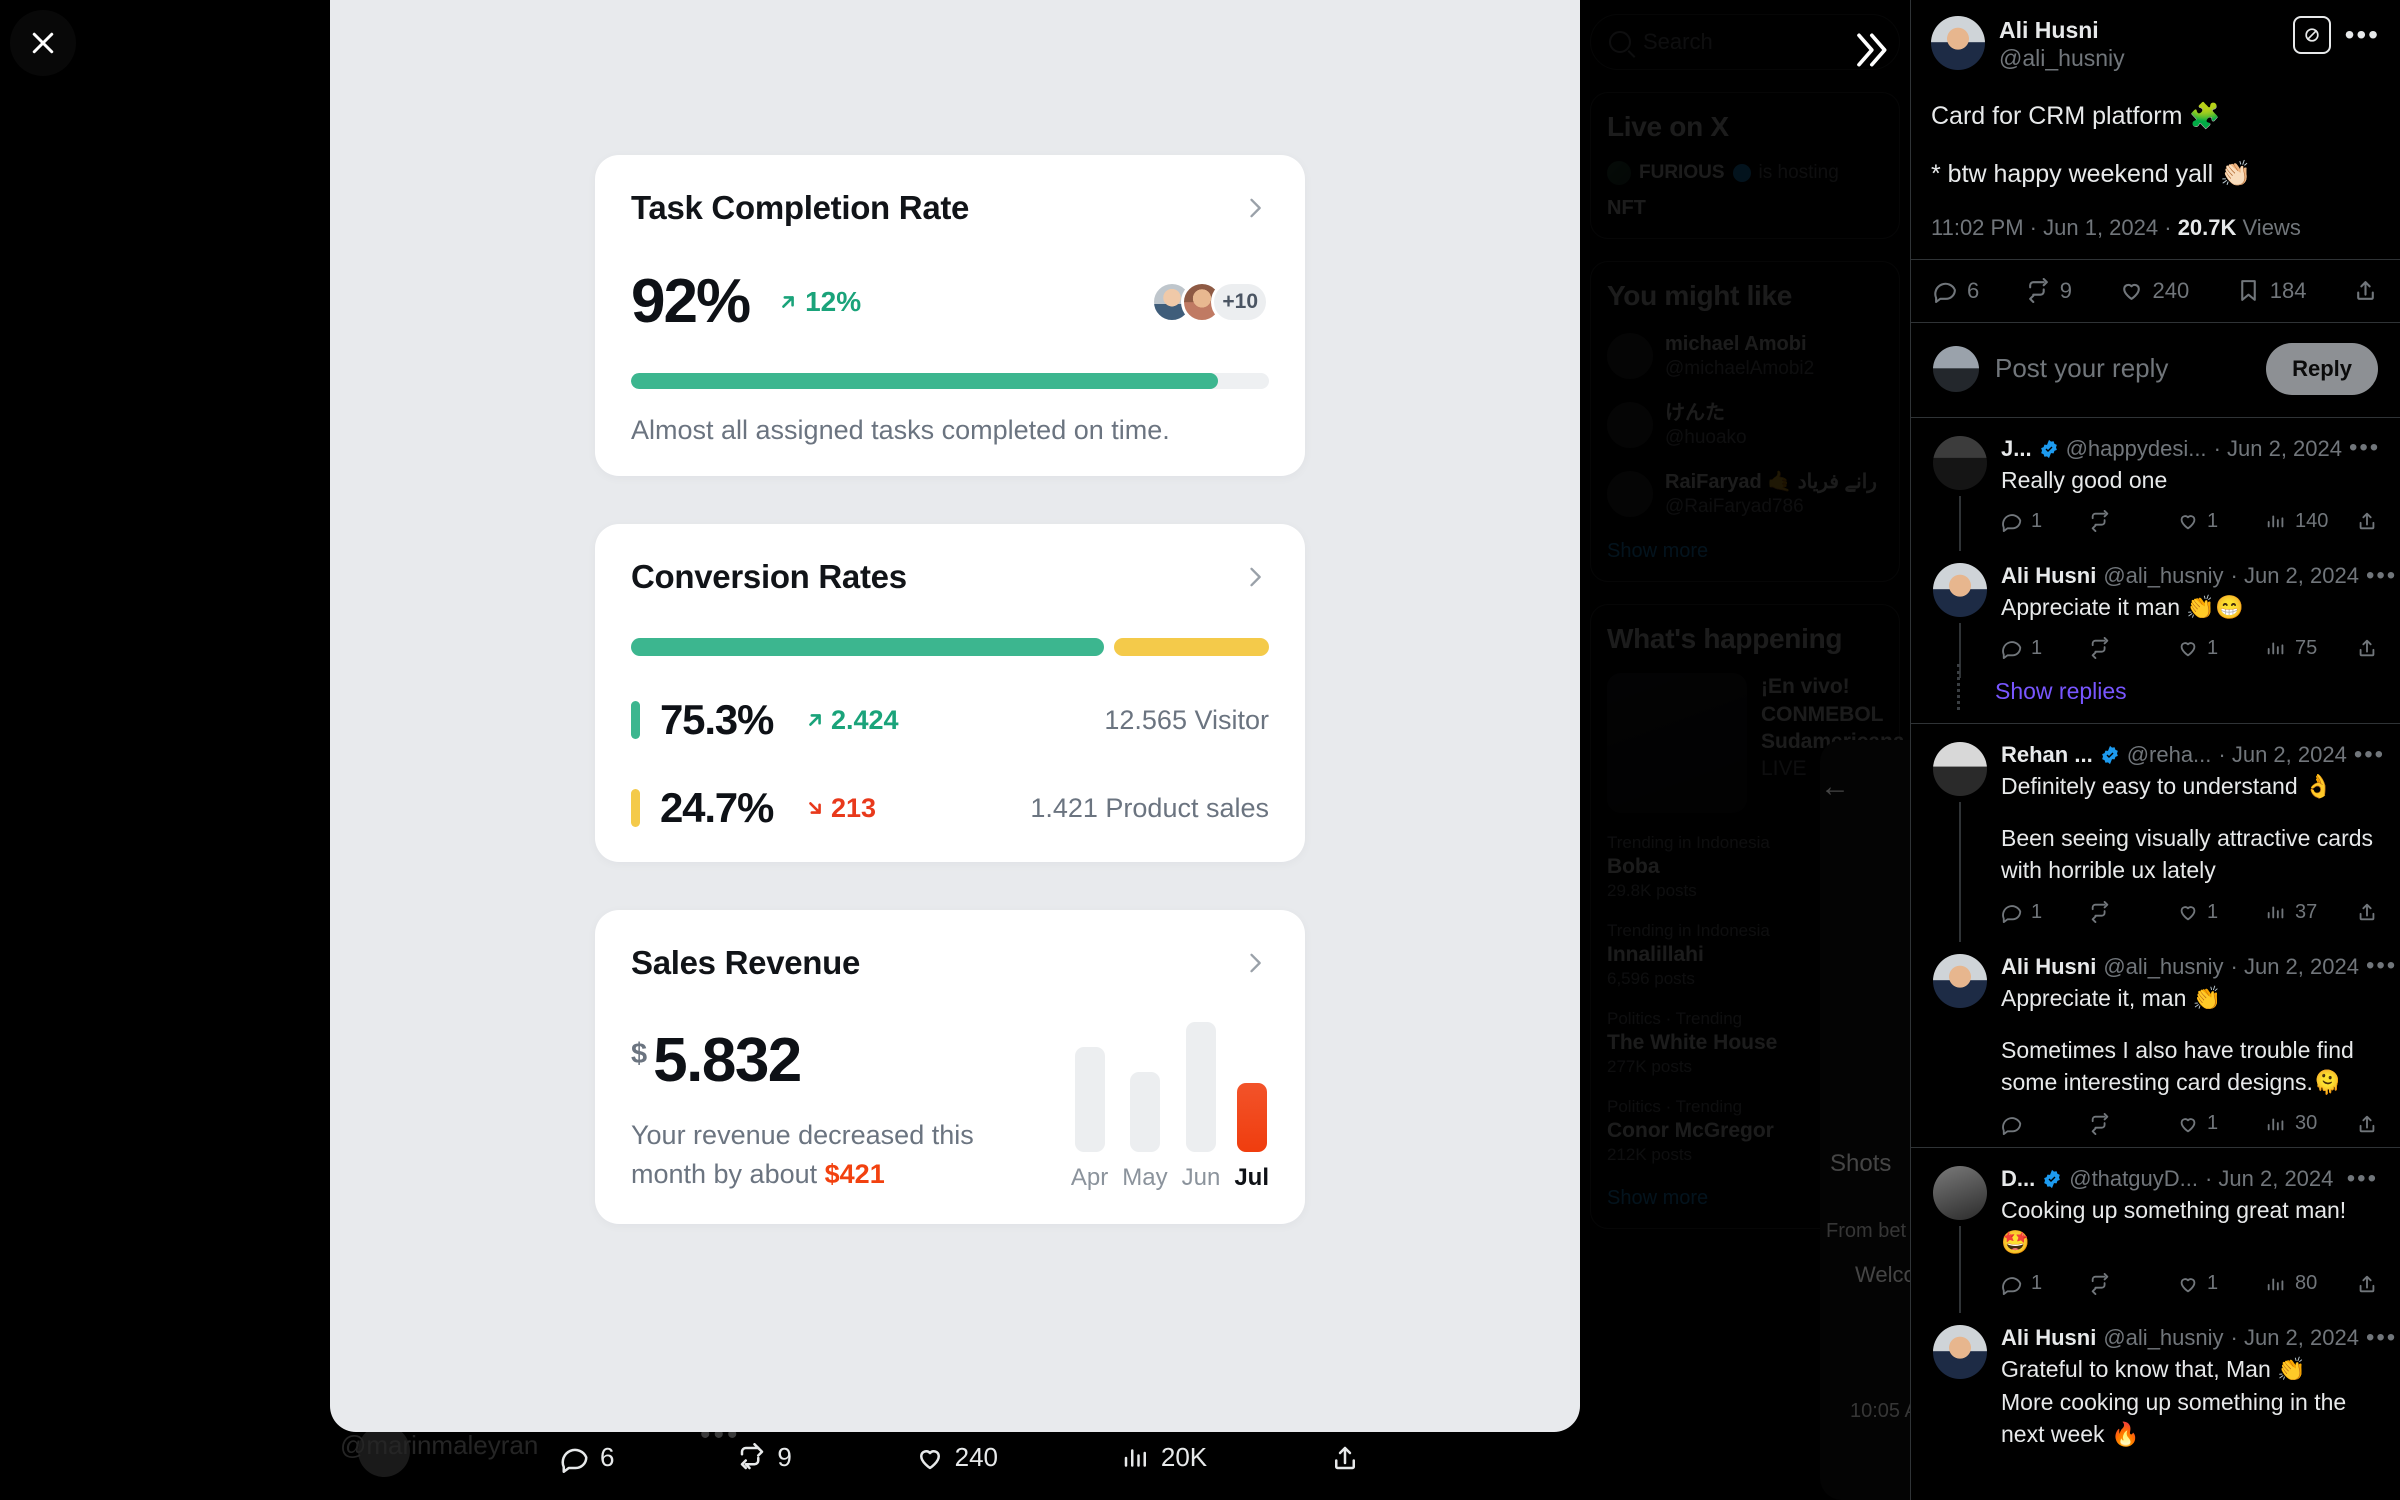  I want to click on overlay-views-button: 20K, so click(1164, 1457).